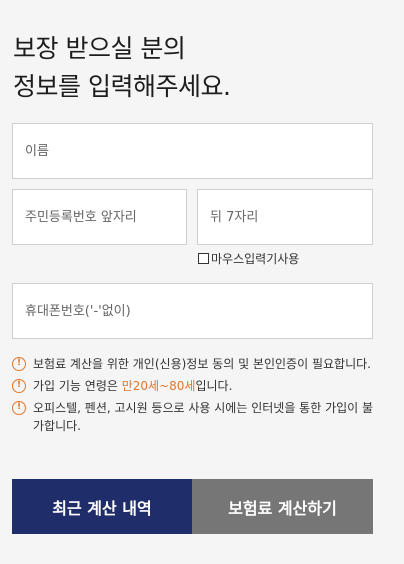  I want to click on mouse-input-toggle: 마우스입력기사용, so click(248, 258).